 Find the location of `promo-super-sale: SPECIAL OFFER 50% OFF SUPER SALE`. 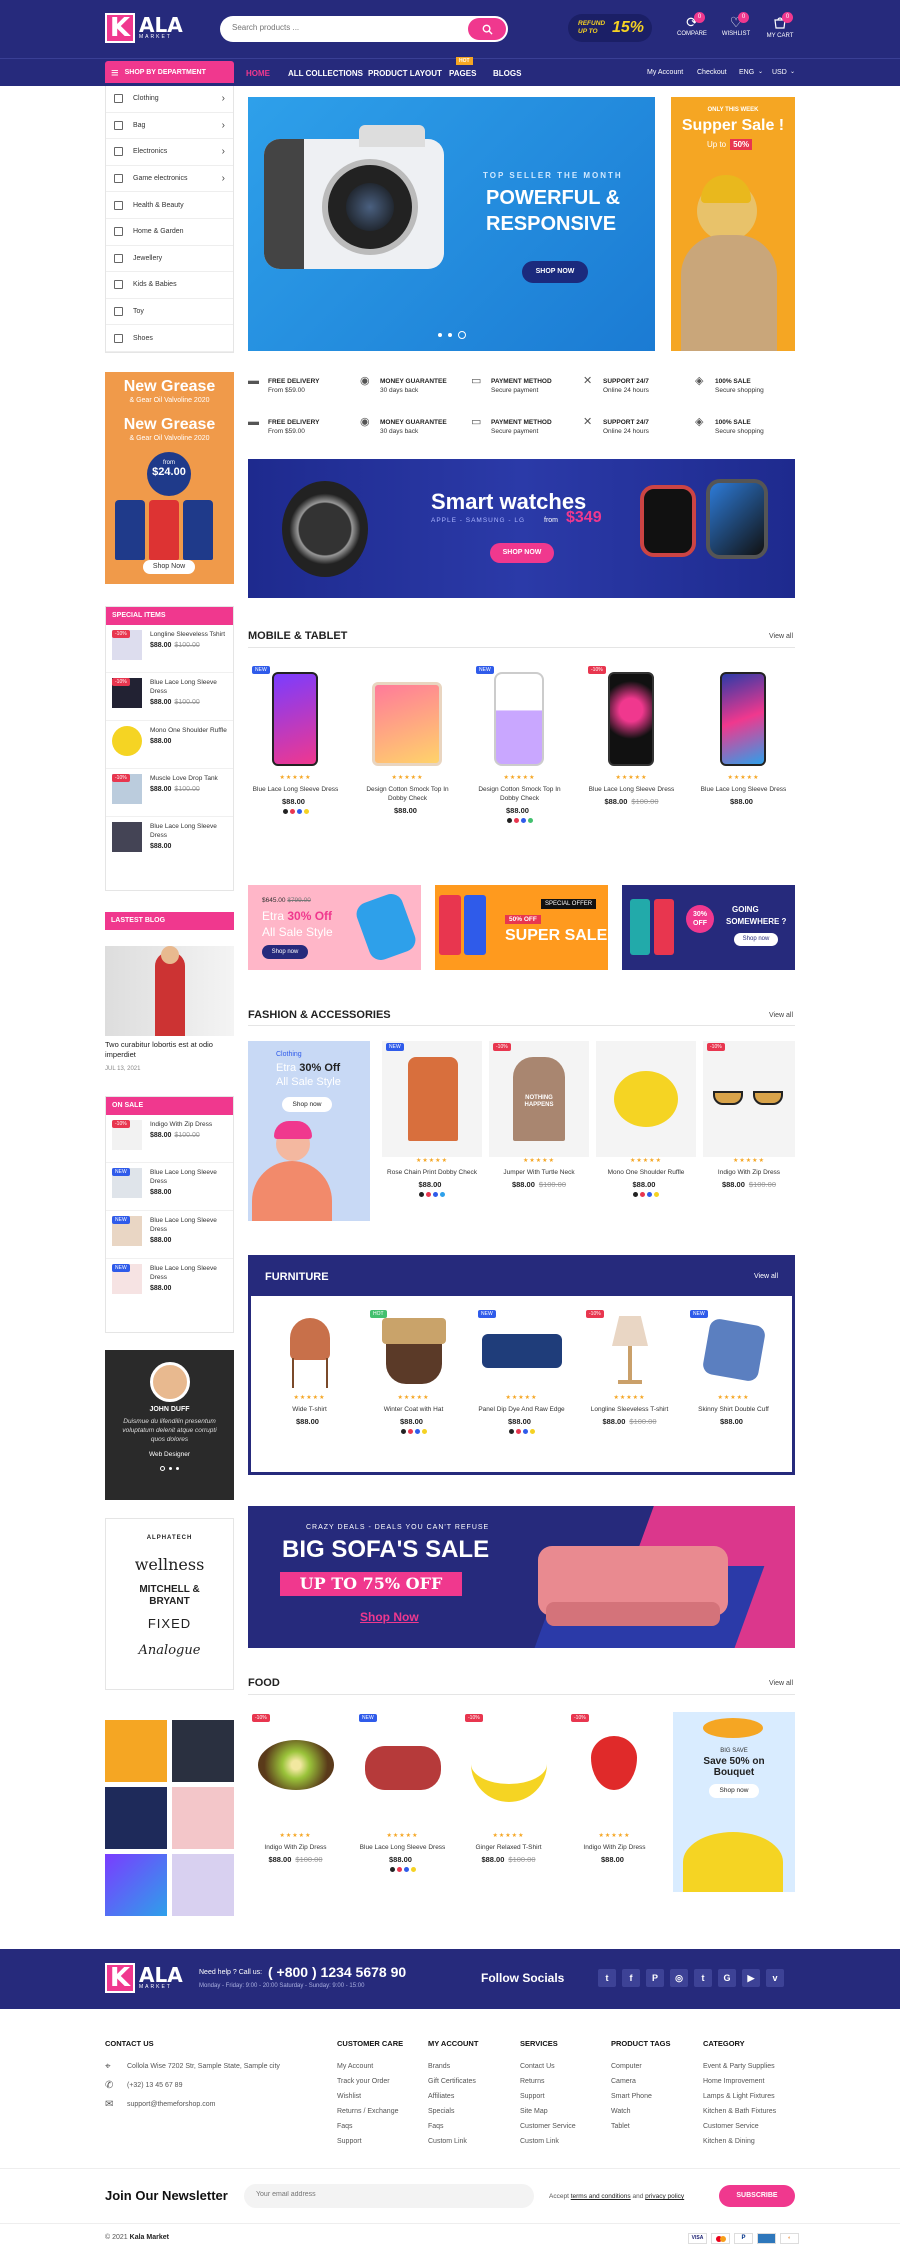

promo-super-sale: SPECIAL OFFER 50% OFF SUPER SALE is located at coordinates (521, 927).